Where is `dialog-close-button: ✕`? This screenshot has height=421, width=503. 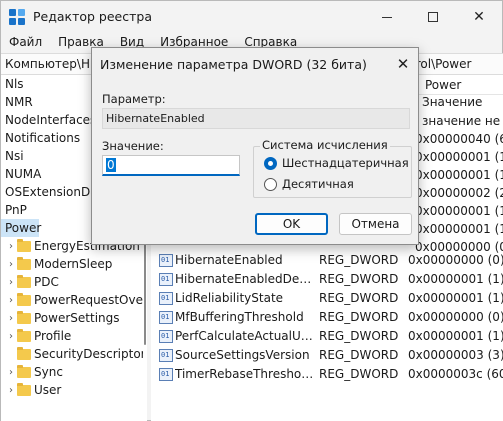 dialog-close-button: ✕ is located at coordinates (403, 64).